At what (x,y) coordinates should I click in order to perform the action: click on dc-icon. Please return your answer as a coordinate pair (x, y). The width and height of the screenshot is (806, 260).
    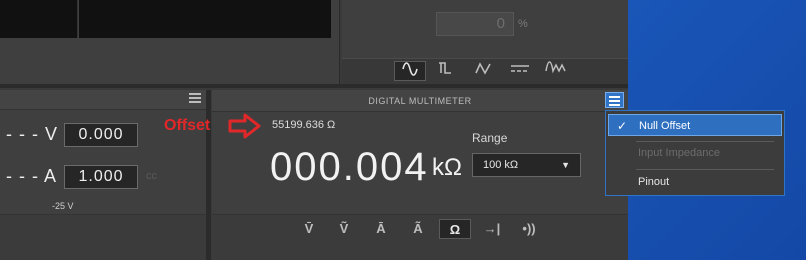
    Looking at the image, I should click on (520, 68).